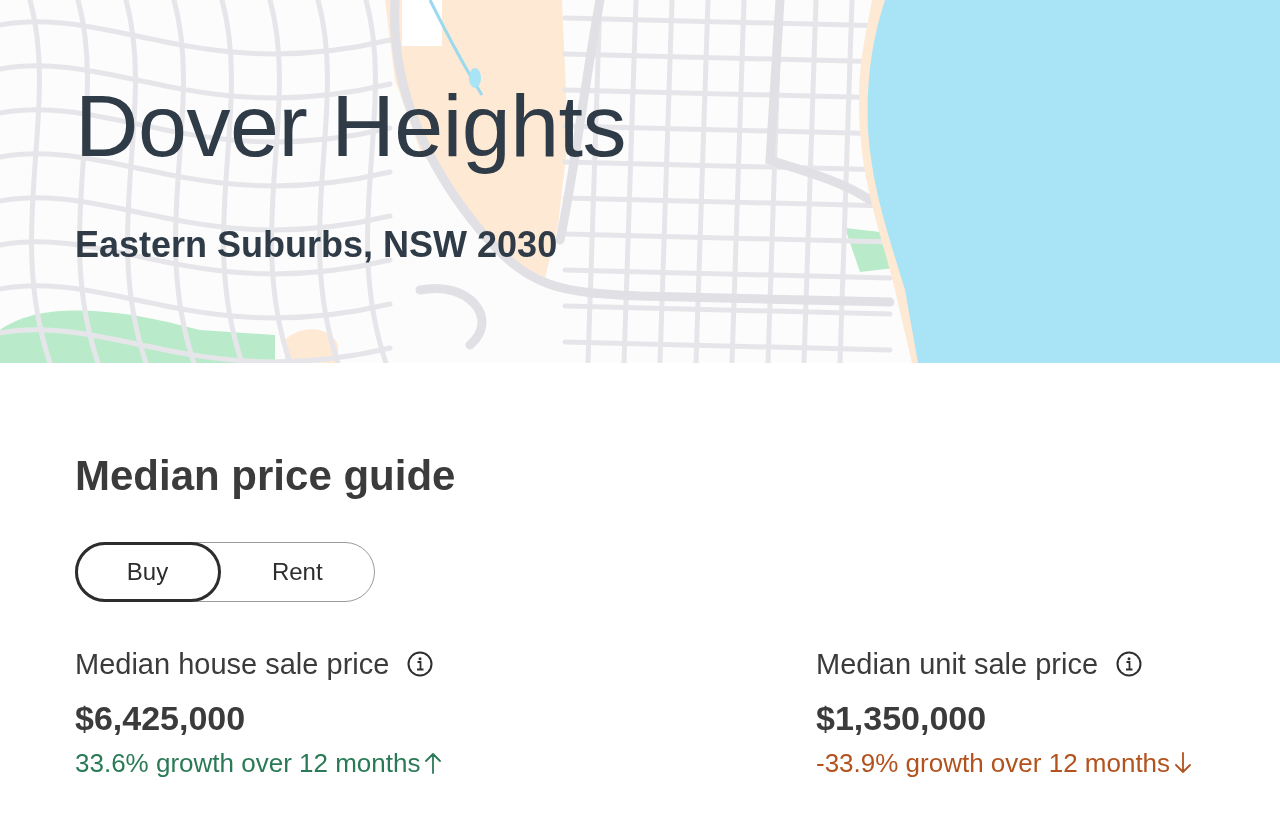 This screenshot has height=819, width=1280. What do you see at coordinates (160, 718) in the screenshot?
I see `price-value: $6,425,000` at bounding box center [160, 718].